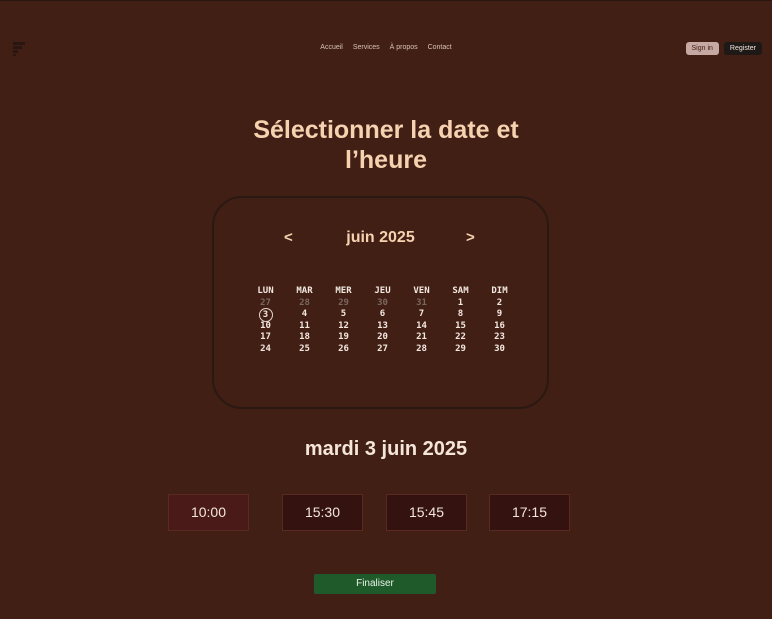 The height and width of the screenshot is (619, 772). I want to click on calendar-day: 22, so click(460, 338).